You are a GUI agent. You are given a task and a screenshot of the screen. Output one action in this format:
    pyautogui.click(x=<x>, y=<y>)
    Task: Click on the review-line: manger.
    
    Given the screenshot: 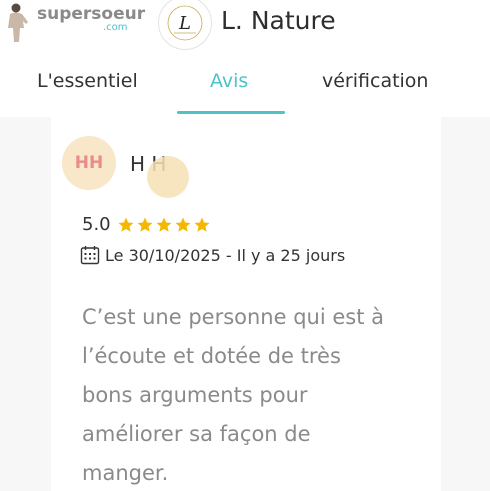 What is the action you would take?
    pyautogui.click(x=125, y=473)
    